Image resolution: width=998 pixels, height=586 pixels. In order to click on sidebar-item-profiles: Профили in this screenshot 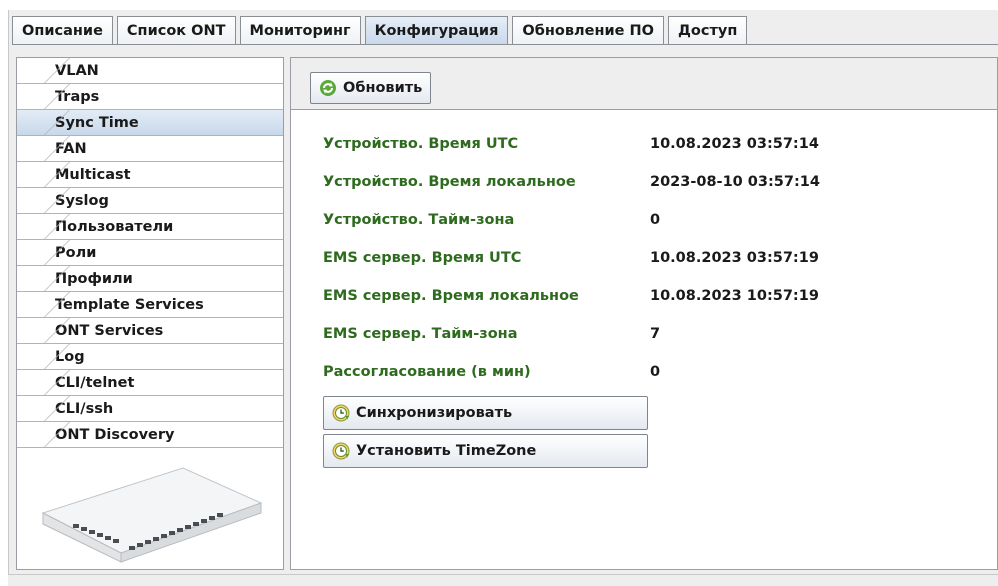, I will do `click(150, 279)`.